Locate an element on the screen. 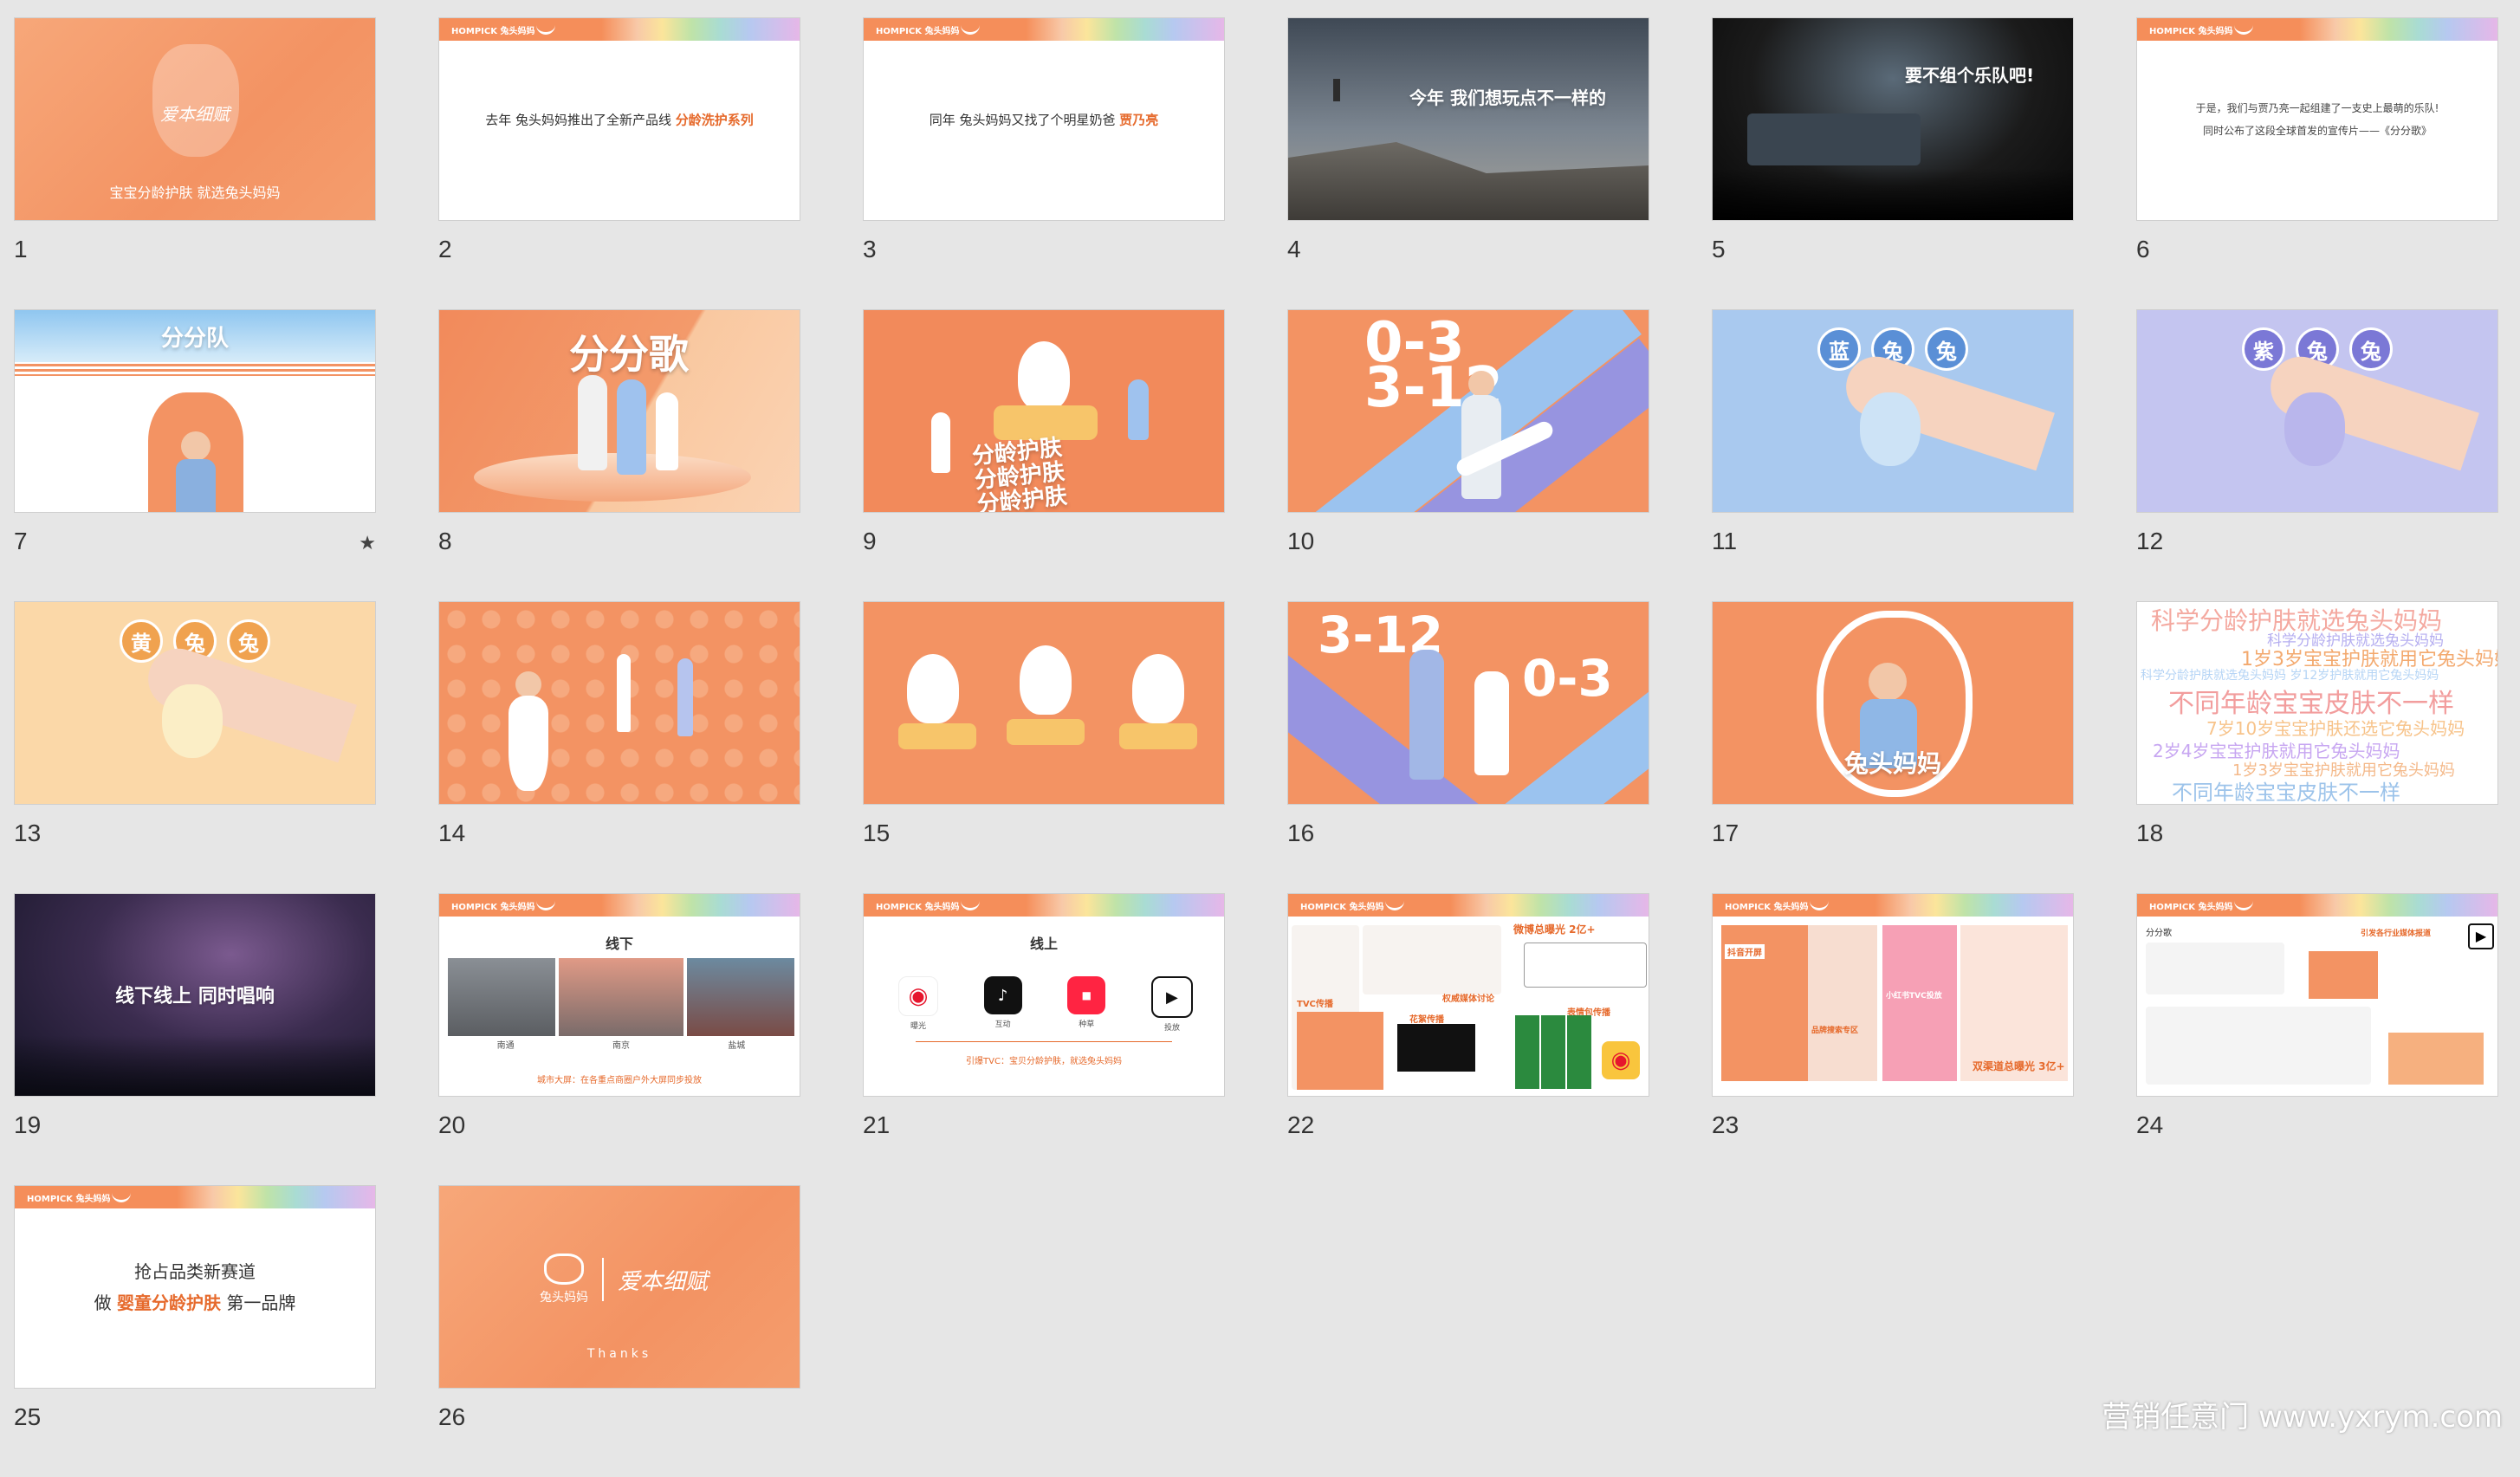 The width and height of the screenshot is (2520, 1477). child-figure is located at coordinates (624, 693).